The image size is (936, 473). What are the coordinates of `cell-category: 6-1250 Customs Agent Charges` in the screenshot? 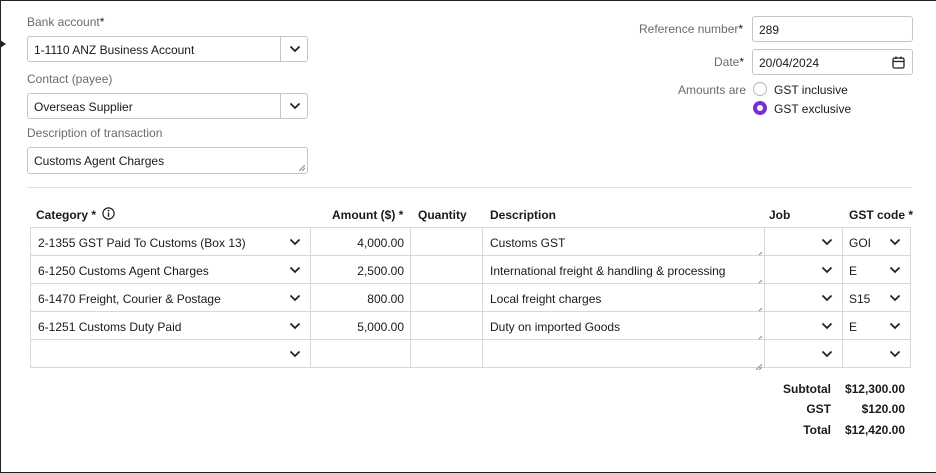 It's located at (170, 269).